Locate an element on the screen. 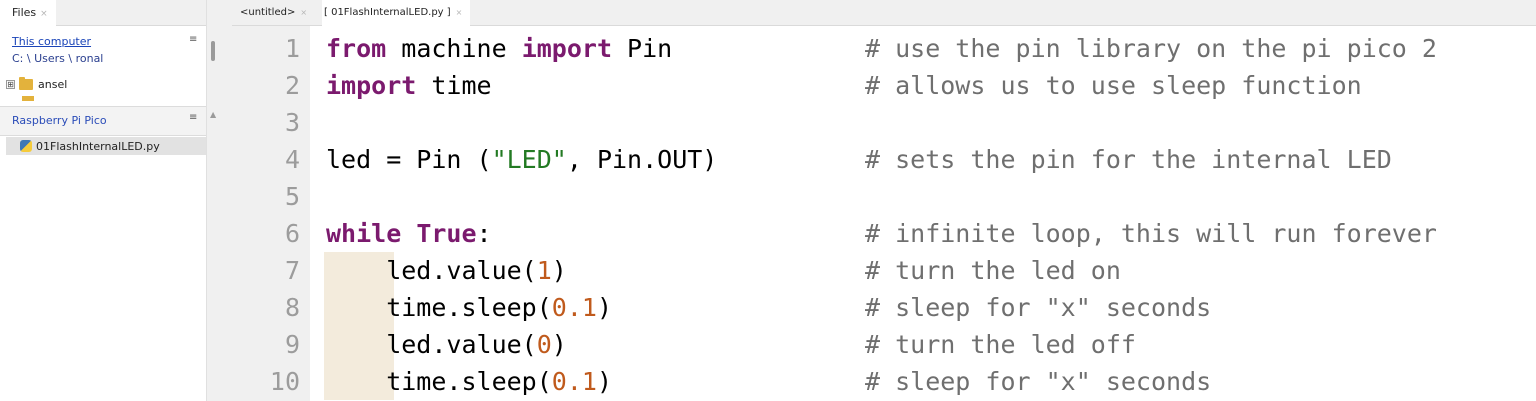  code-token-str: "LED" is located at coordinates (529, 159).